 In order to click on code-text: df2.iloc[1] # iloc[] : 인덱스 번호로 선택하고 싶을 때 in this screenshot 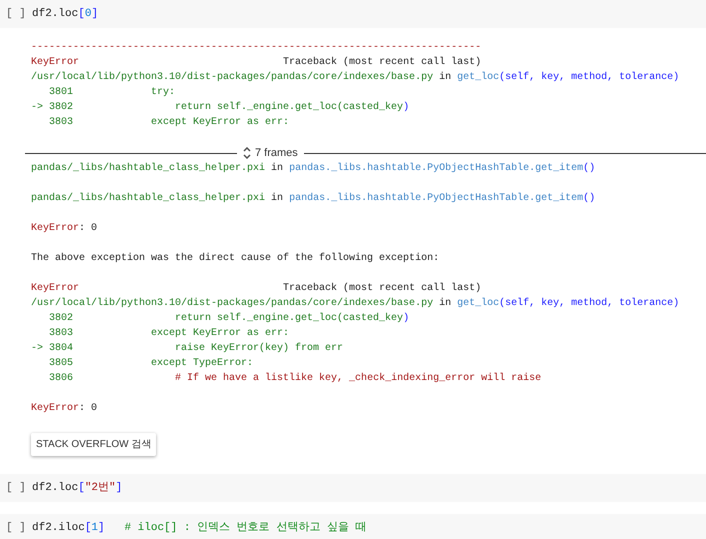, I will do `click(199, 528)`.